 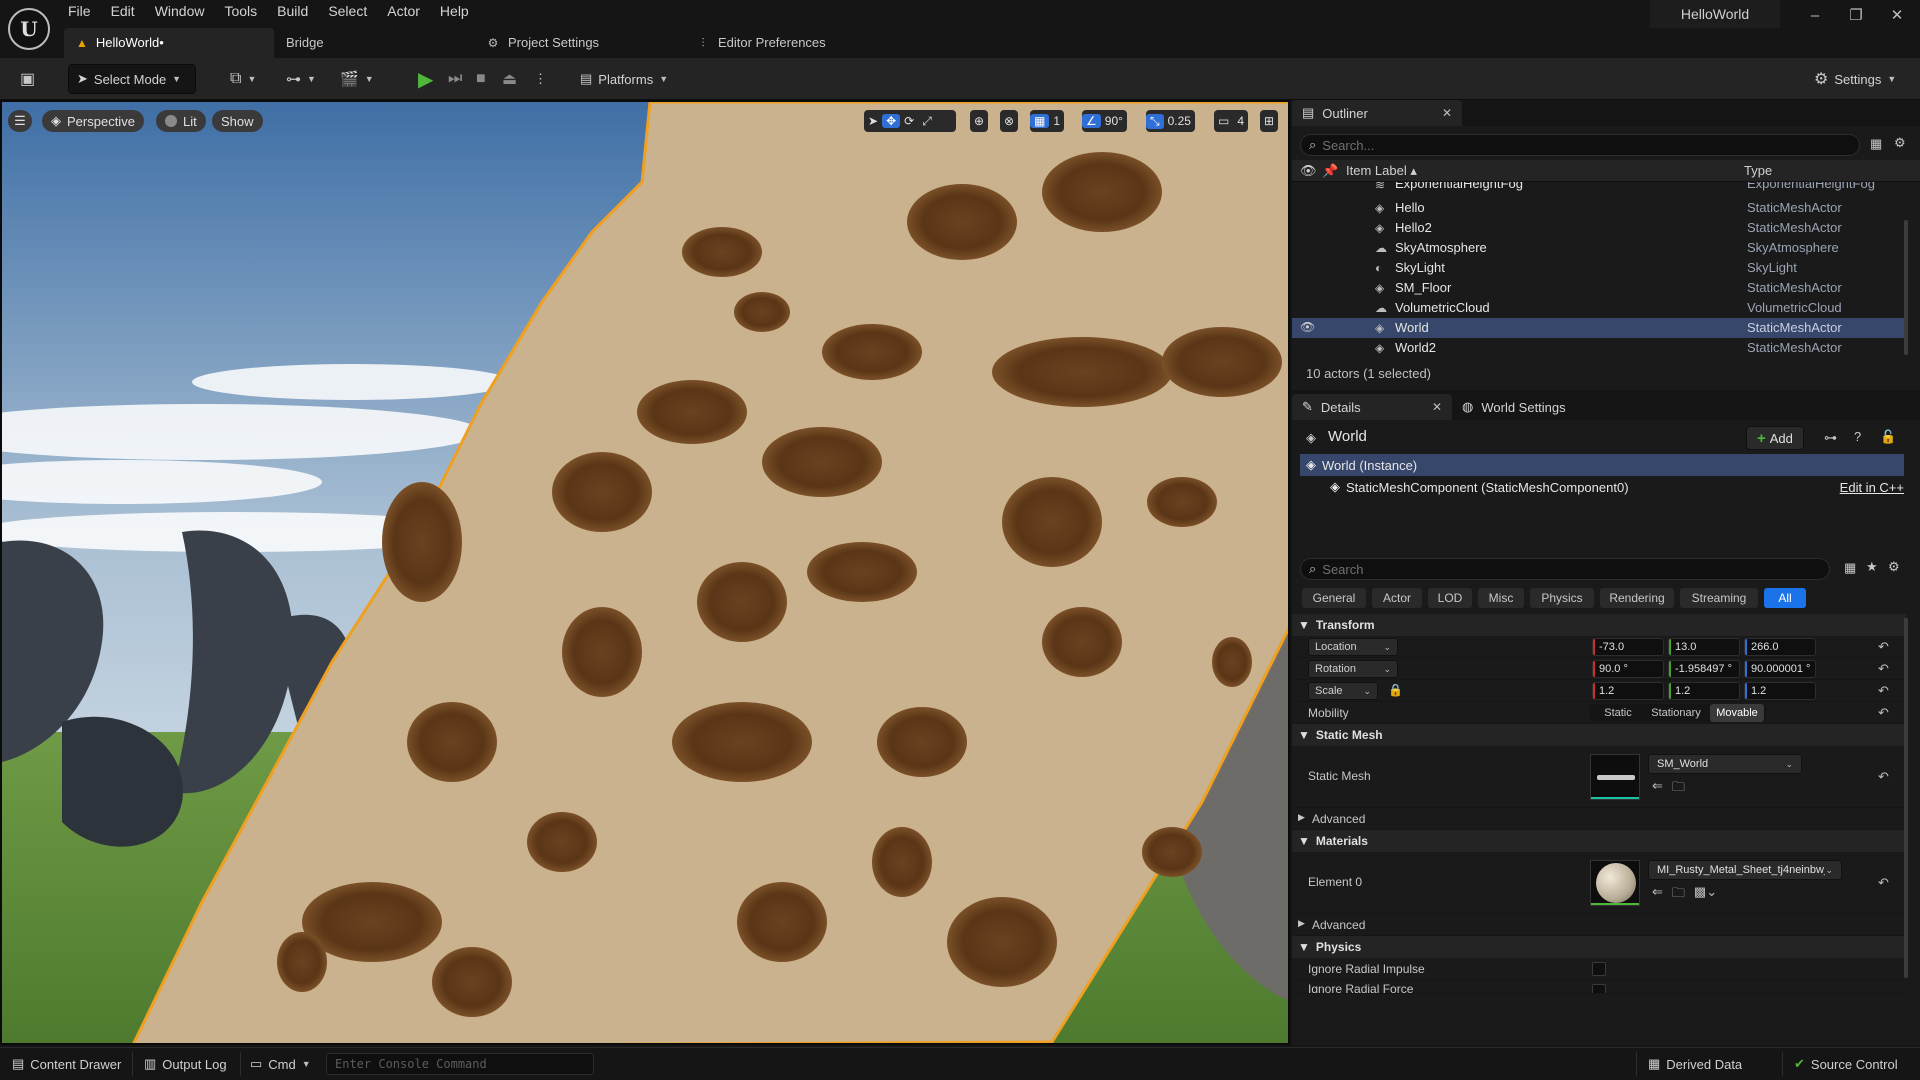 What do you see at coordinates (1599, 969) in the screenshot?
I see `ignore-impulse-checkbox` at bounding box center [1599, 969].